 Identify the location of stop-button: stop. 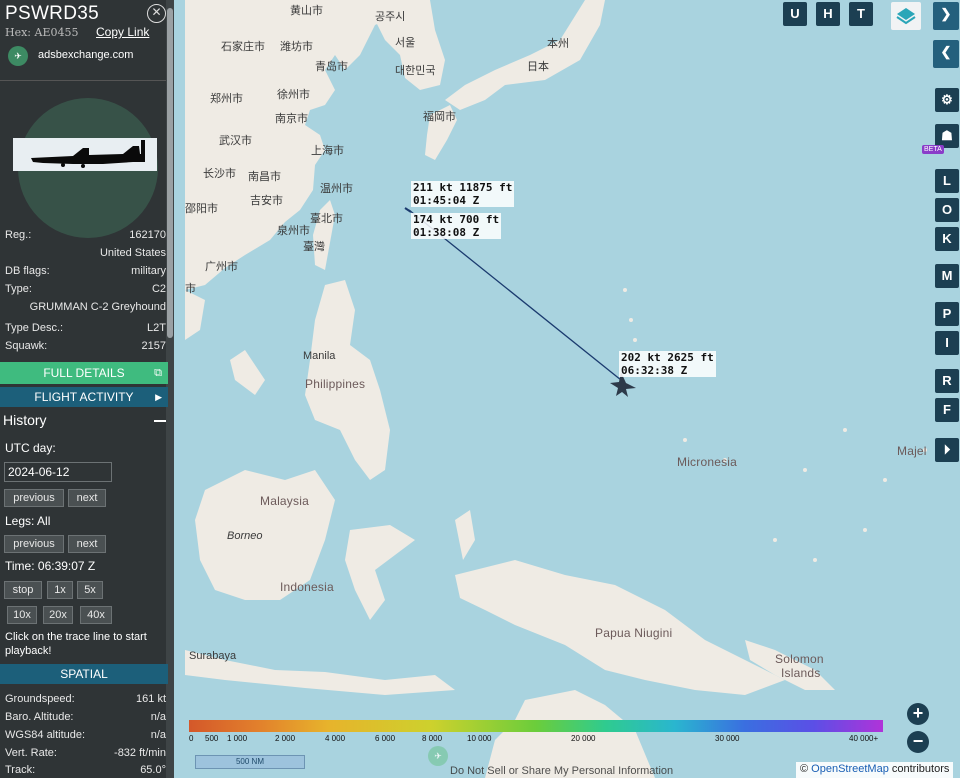
(23, 590).